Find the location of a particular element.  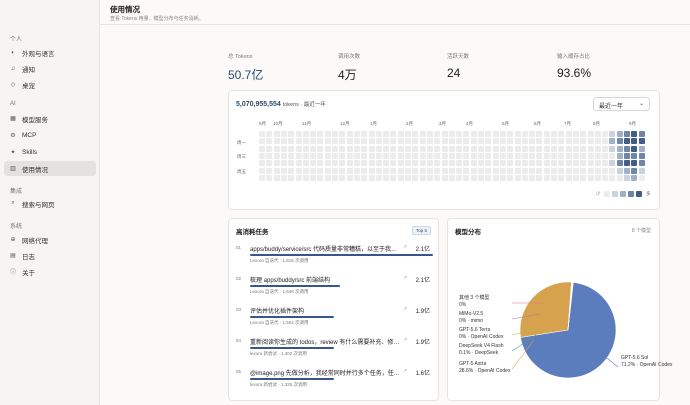

sidebar-item-skills: ✦ Skills is located at coordinates (50, 152).